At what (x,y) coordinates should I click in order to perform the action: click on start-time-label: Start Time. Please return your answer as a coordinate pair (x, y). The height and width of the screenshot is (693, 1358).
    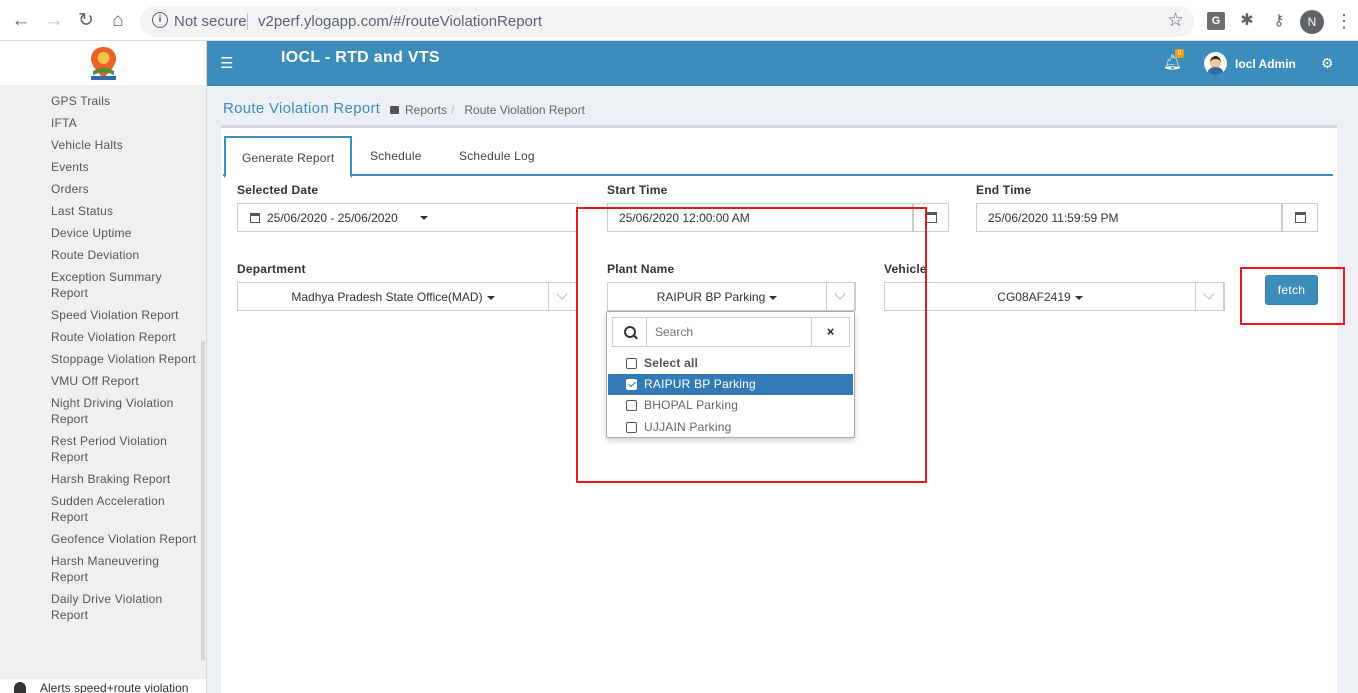
    Looking at the image, I should click on (637, 190).